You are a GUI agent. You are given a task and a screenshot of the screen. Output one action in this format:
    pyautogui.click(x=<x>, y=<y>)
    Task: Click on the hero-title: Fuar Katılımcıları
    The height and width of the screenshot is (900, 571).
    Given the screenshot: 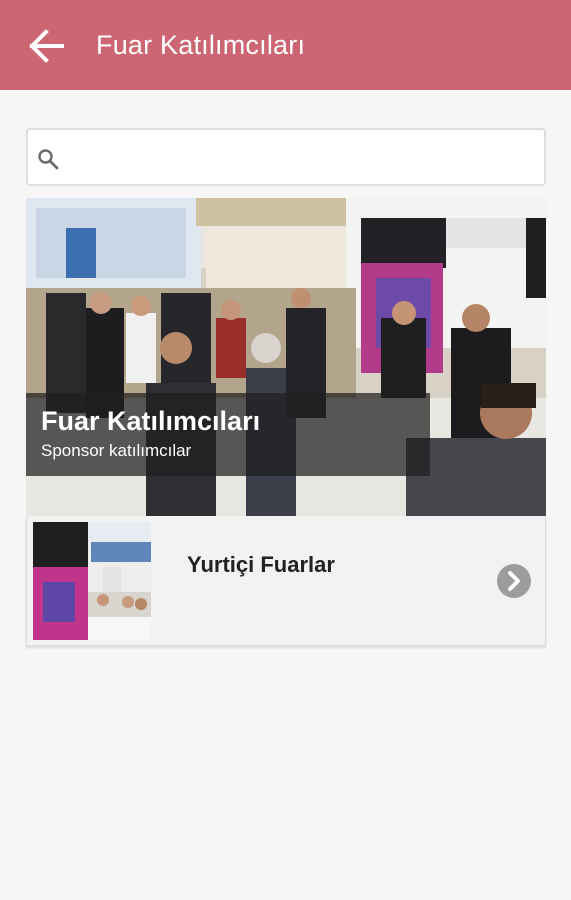 What is the action you would take?
    pyautogui.click(x=151, y=421)
    